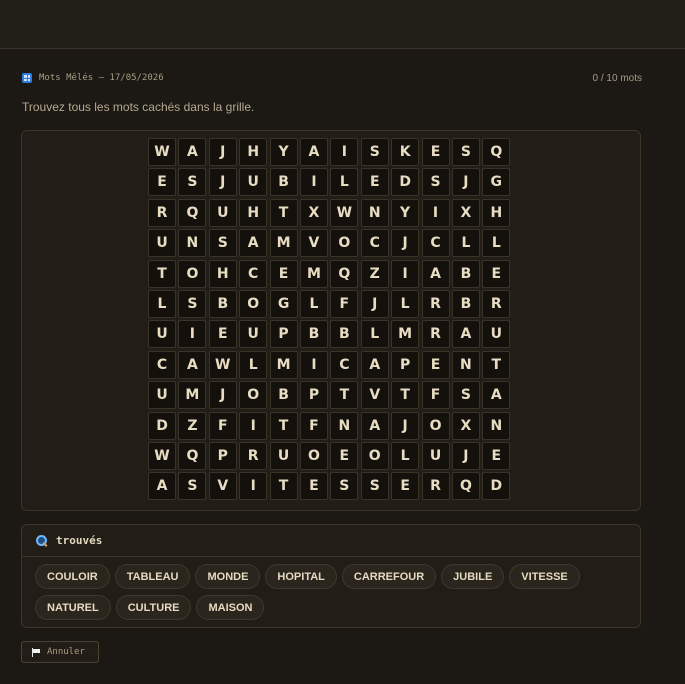 Image resolution: width=685 pixels, height=684 pixels. What do you see at coordinates (405, 152) in the screenshot?
I see `grid-cell: K` at bounding box center [405, 152].